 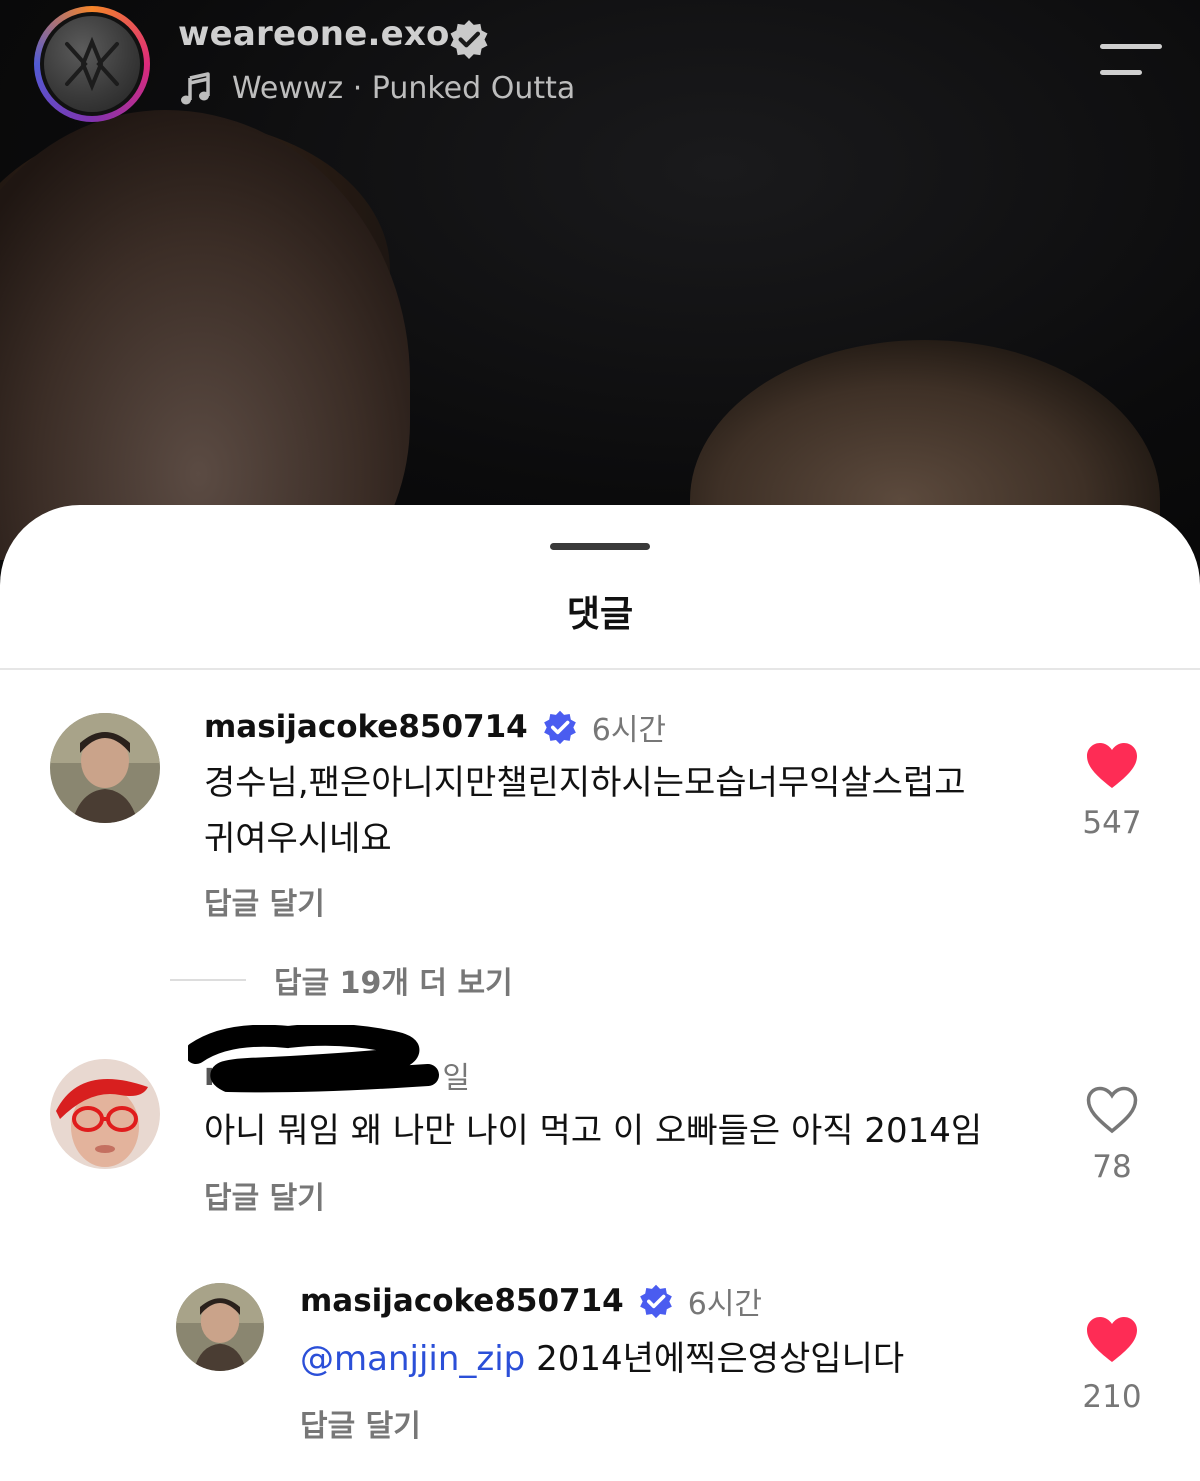 I want to click on like-button: 547, so click(x=1112, y=791).